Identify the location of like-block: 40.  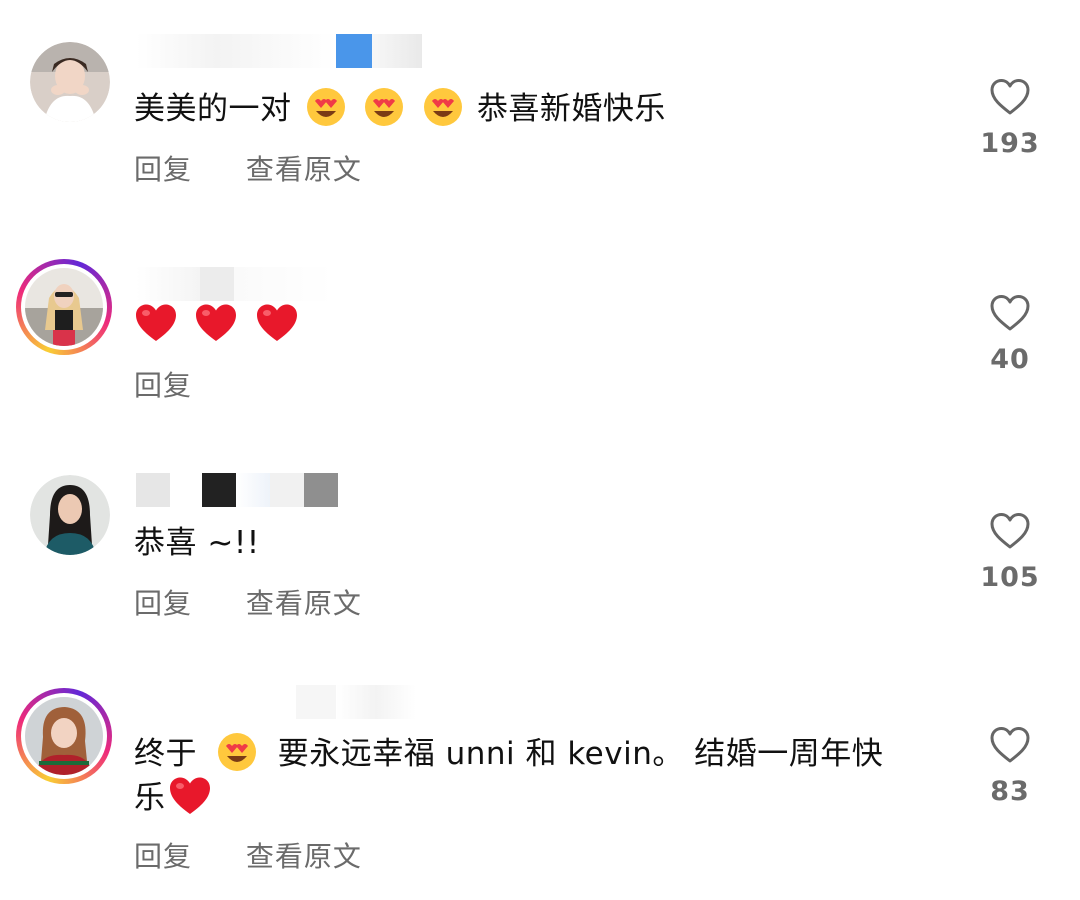
(1010, 334).